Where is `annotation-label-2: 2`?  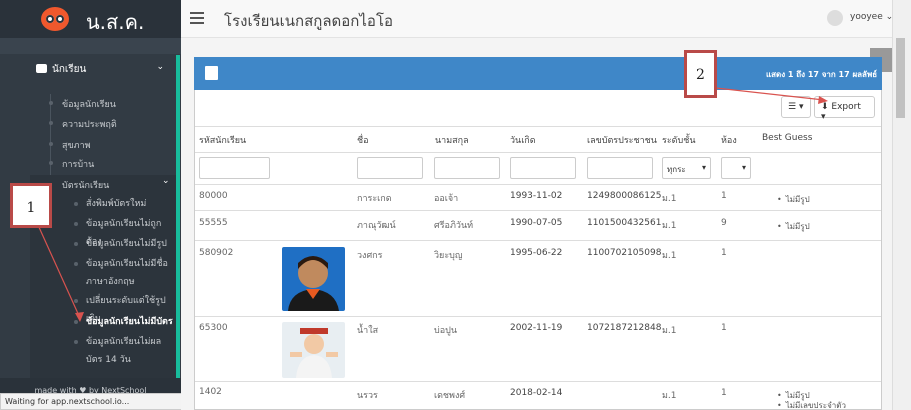
annotation-label-2: 2 is located at coordinates (700, 74).